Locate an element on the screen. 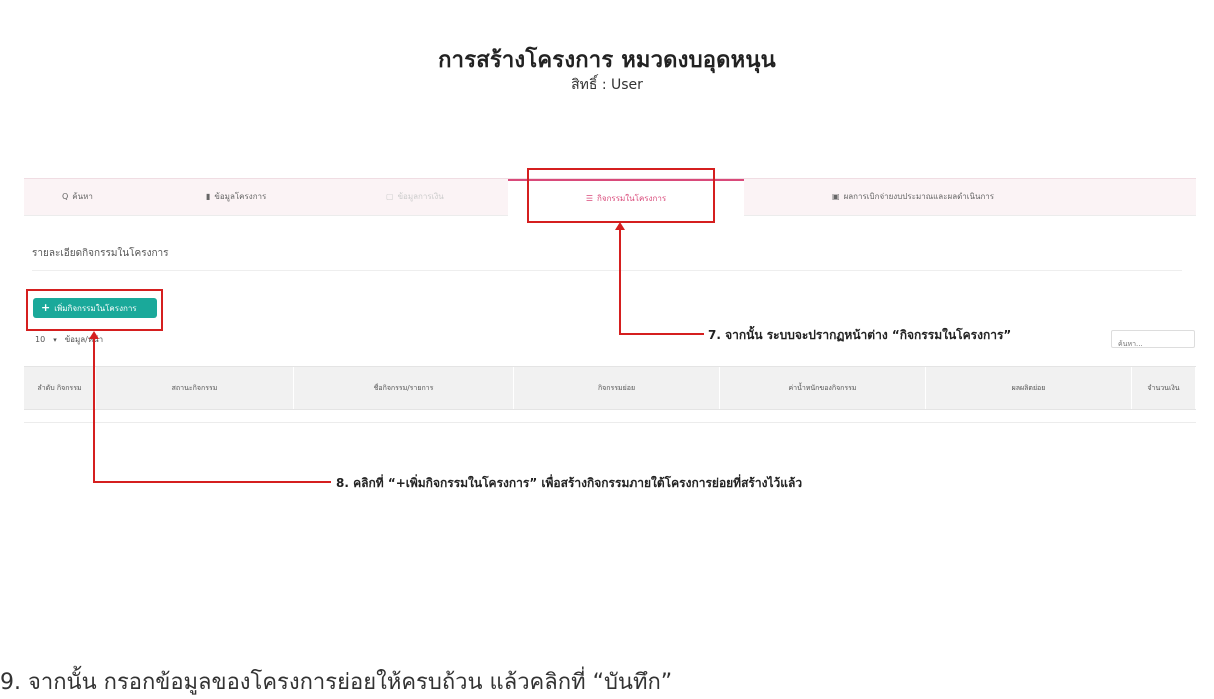  table-row is located at coordinates (610, 419).